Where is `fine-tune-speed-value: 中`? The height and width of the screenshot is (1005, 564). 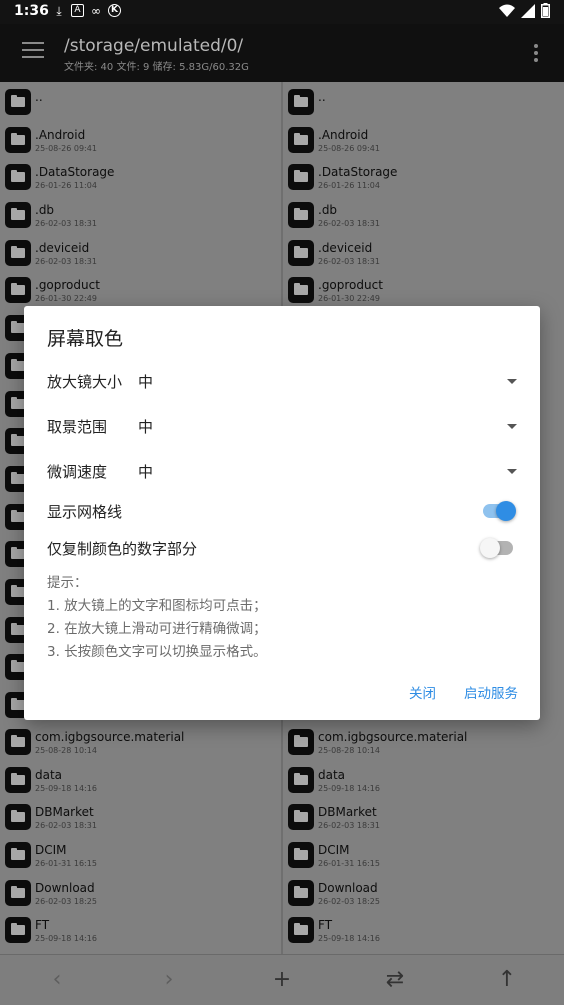
fine-tune-speed-value: 中 is located at coordinates (146, 472).